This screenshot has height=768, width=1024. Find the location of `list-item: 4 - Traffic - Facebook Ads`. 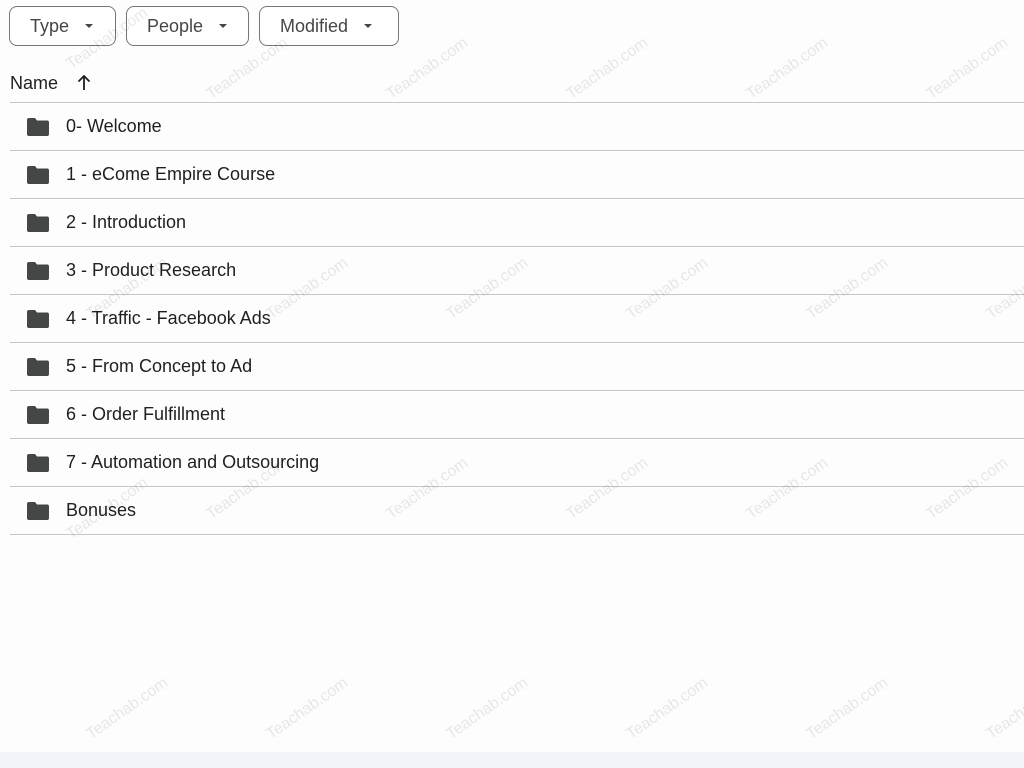

list-item: 4 - Traffic - Facebook Ads is located at coordinates (517, 319).